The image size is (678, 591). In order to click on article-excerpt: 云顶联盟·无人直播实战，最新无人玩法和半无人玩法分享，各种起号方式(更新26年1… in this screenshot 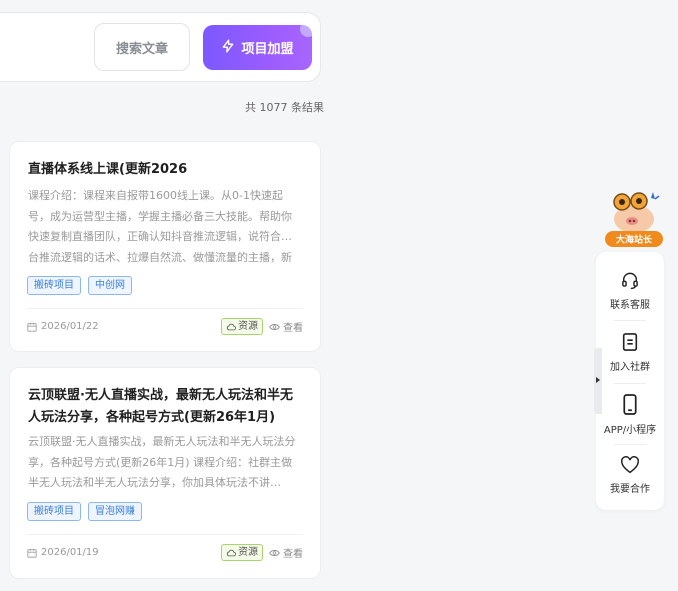, I will do `click(162, 462)`.